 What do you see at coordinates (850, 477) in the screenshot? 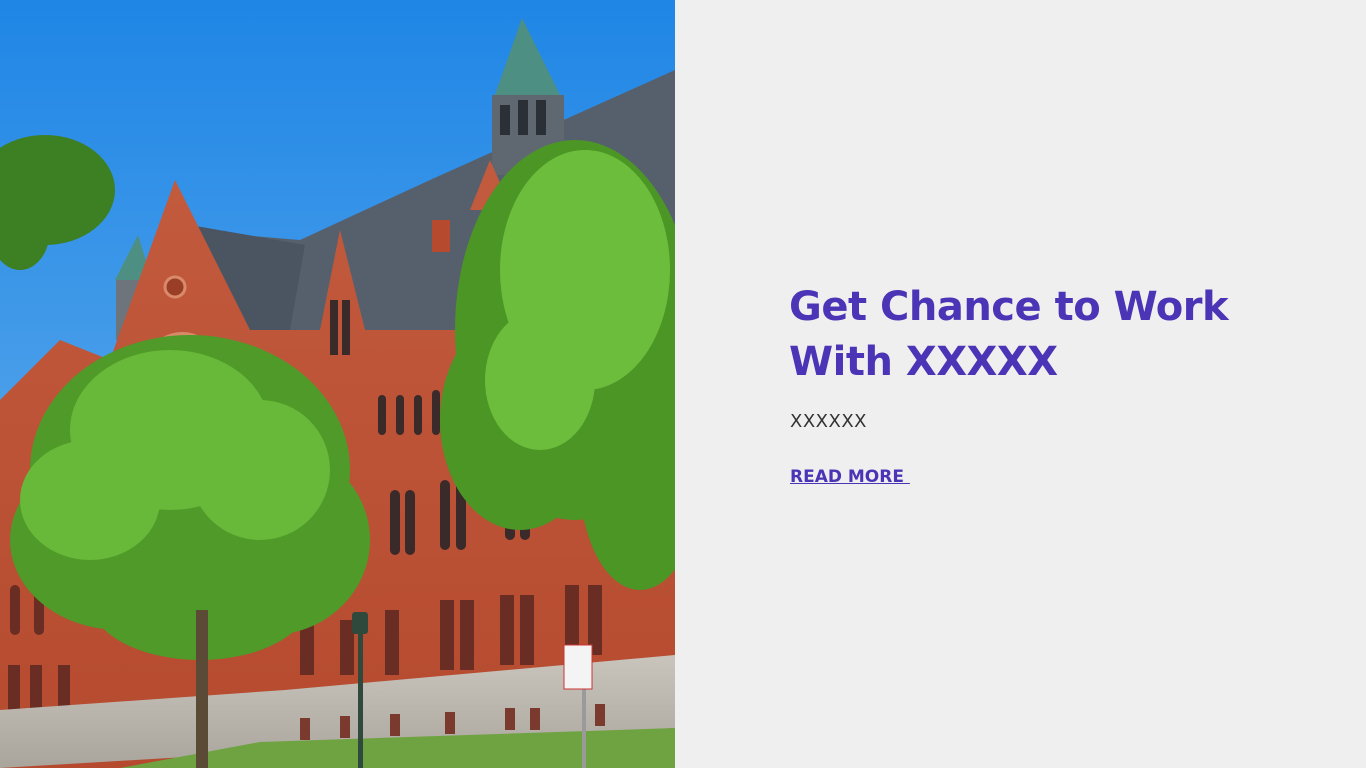
I see `read-more-link: READ MORE` at bounding box center [850, 477].